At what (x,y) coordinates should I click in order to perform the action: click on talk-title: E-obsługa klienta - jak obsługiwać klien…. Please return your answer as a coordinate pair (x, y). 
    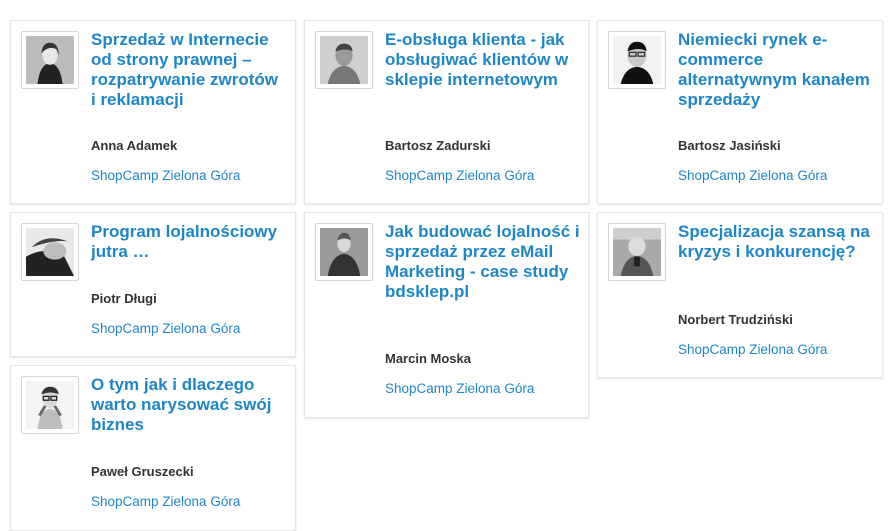
    Looking at the image, I should click on (482, 60).